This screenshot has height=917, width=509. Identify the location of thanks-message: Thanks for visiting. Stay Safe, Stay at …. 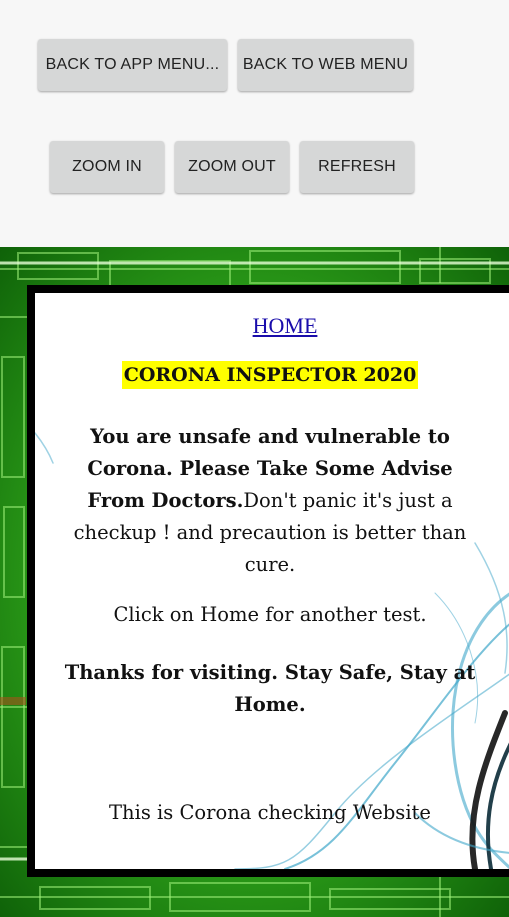
(270, 688).